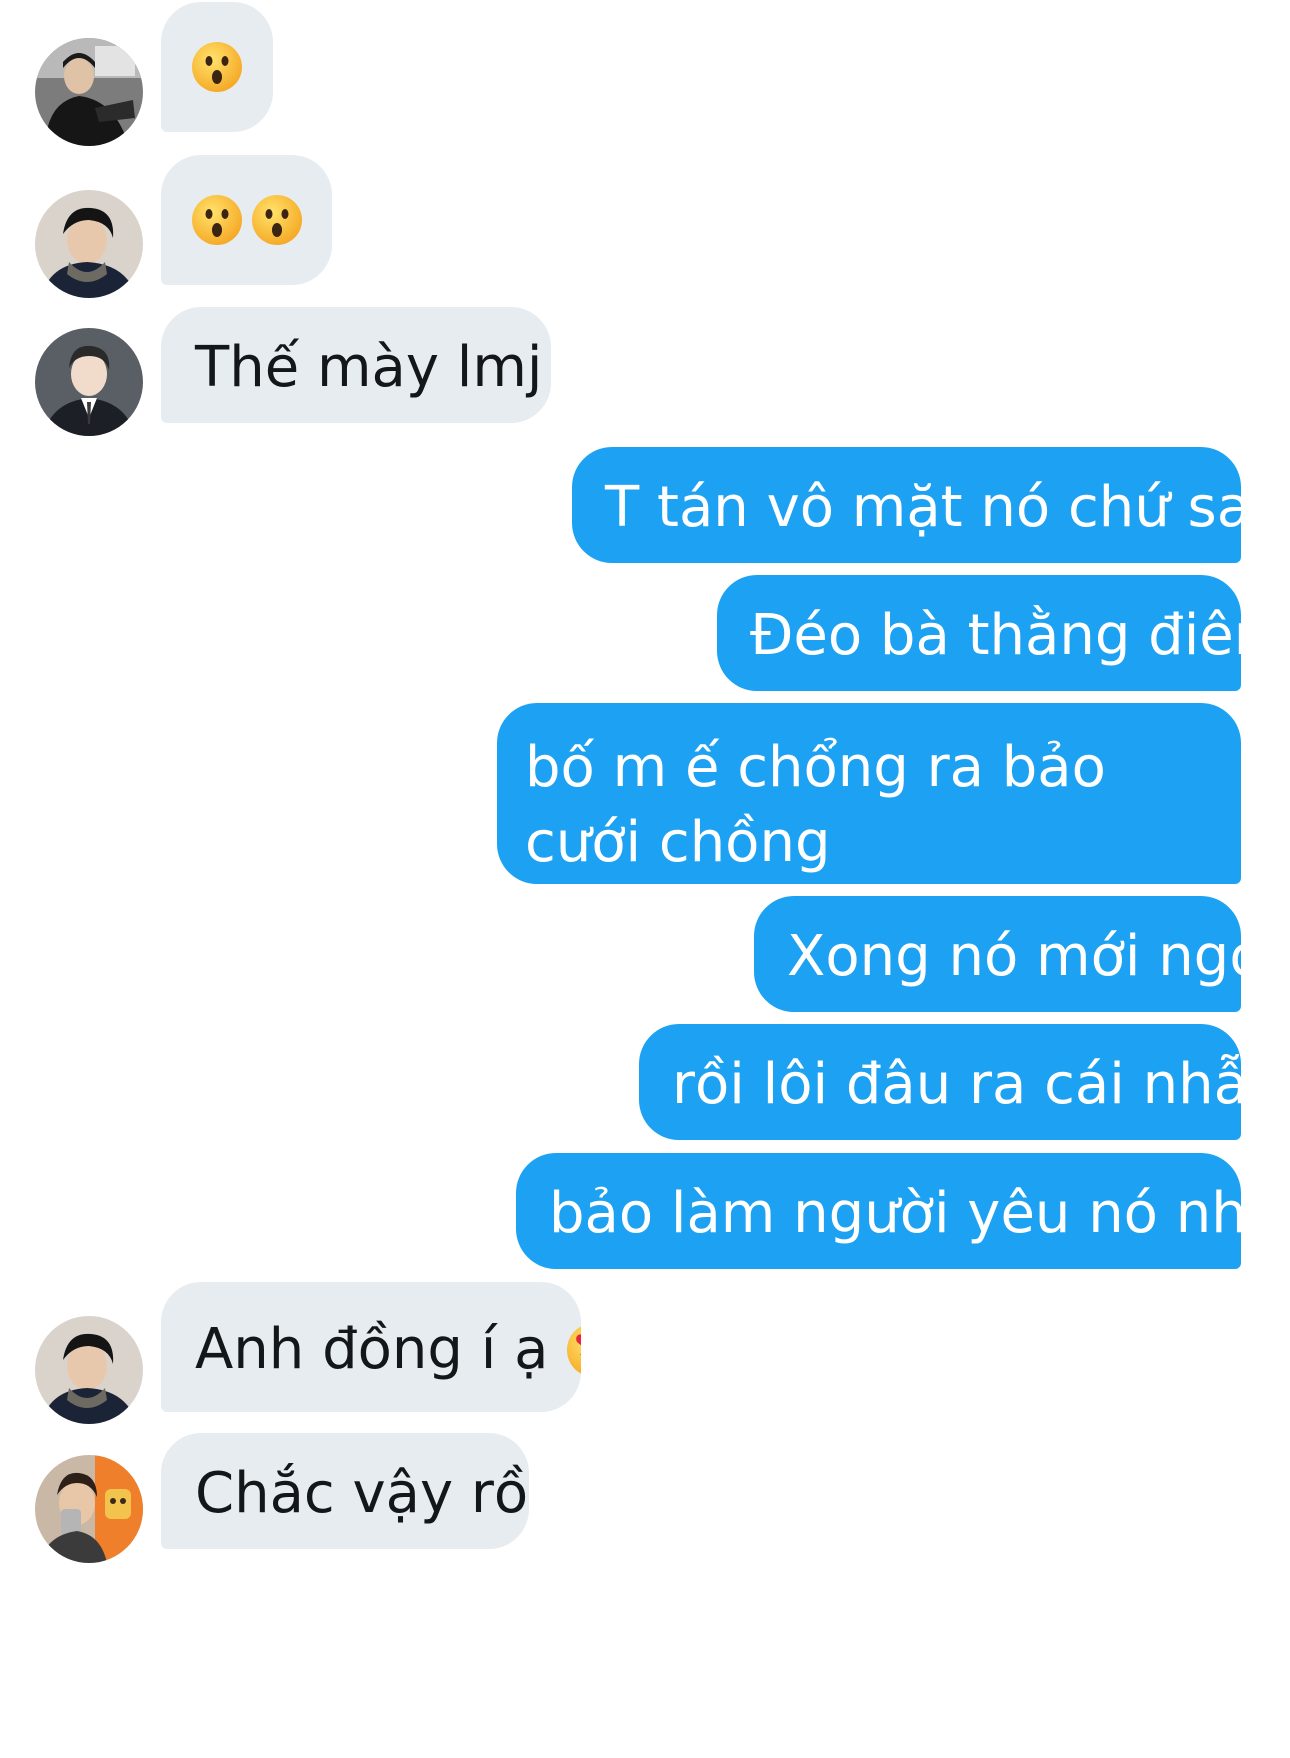  What do you see at coordinates (1014, 956) in the screenshot?
I see `message-text: Xong nó mới ngớ` at bounding box center [1014, 956].